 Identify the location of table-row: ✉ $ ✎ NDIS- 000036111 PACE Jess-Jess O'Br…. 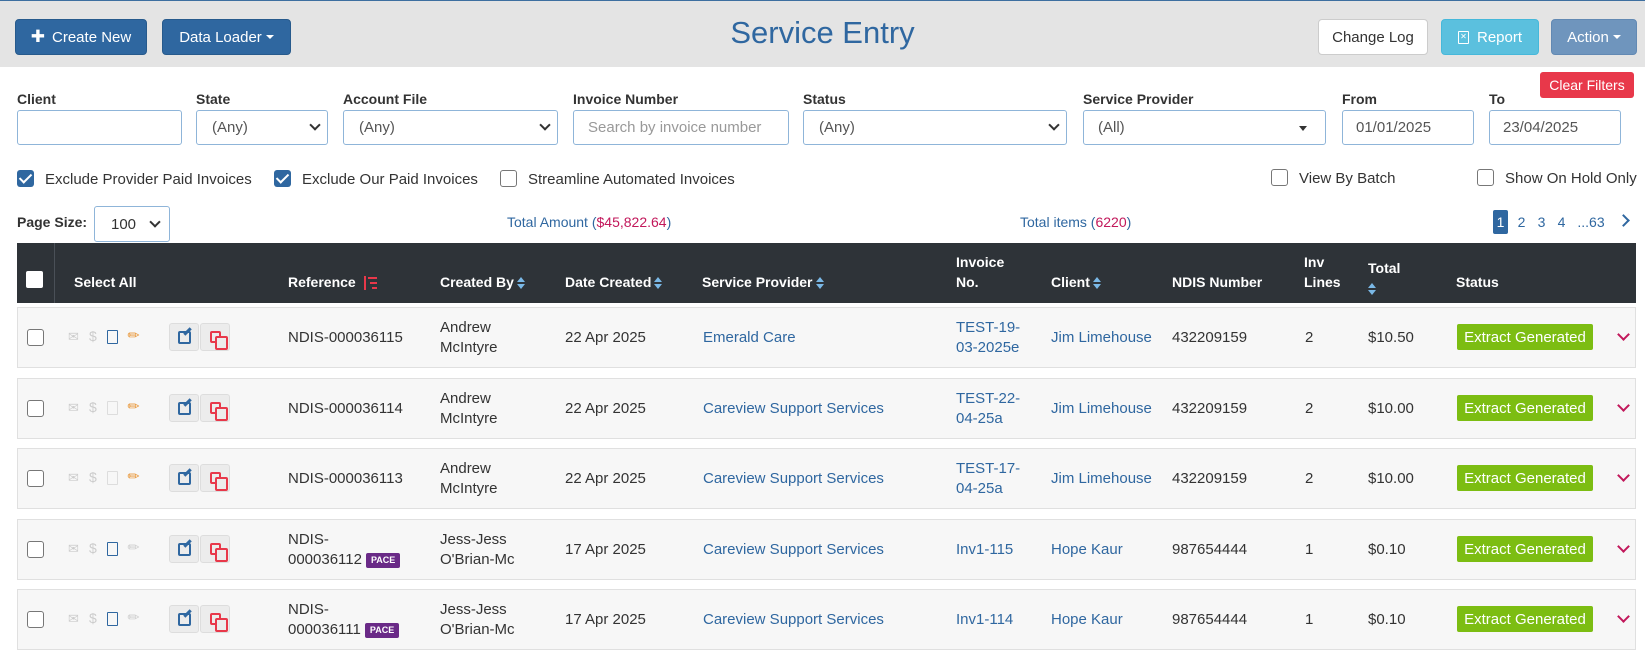
(826, 619).